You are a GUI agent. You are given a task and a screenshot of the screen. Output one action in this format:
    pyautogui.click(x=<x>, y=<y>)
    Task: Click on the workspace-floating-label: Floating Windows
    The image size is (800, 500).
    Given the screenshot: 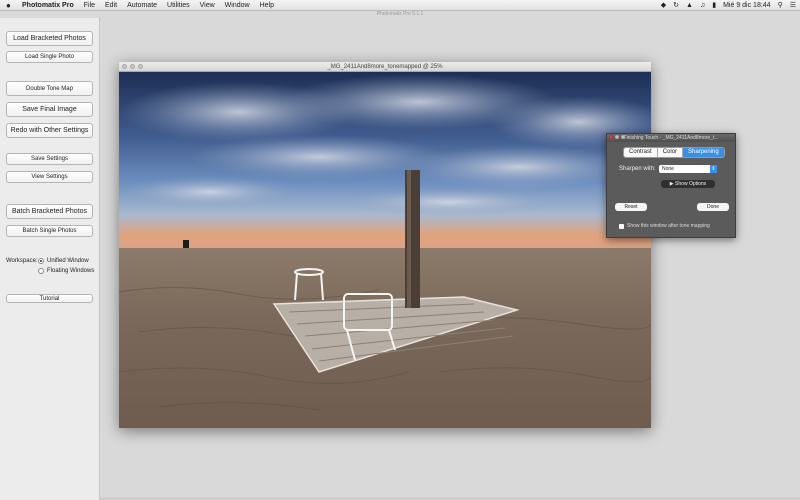 What is the action you would take?
    pyautogui.click(x=71, y=271)
    